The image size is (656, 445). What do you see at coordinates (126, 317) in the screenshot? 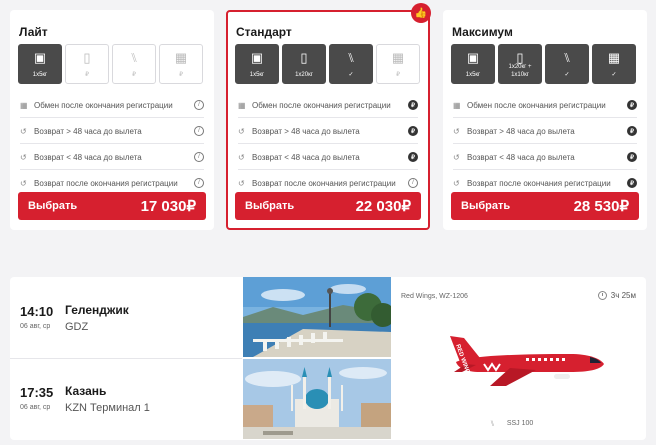
I see `departure-leg: 14:10 06 авг, ср Геленджик GDZ` at bounding box center [126, 317].